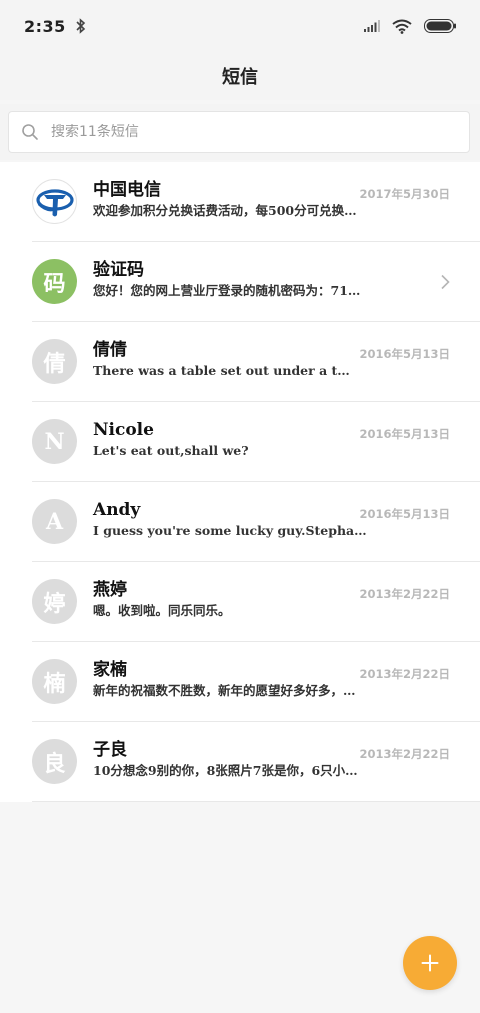 The height and width of the screenshot is (1013, 480). Describe the element at coordinates (440, 26) in the screenshot. I see `battery-icon` at that location.